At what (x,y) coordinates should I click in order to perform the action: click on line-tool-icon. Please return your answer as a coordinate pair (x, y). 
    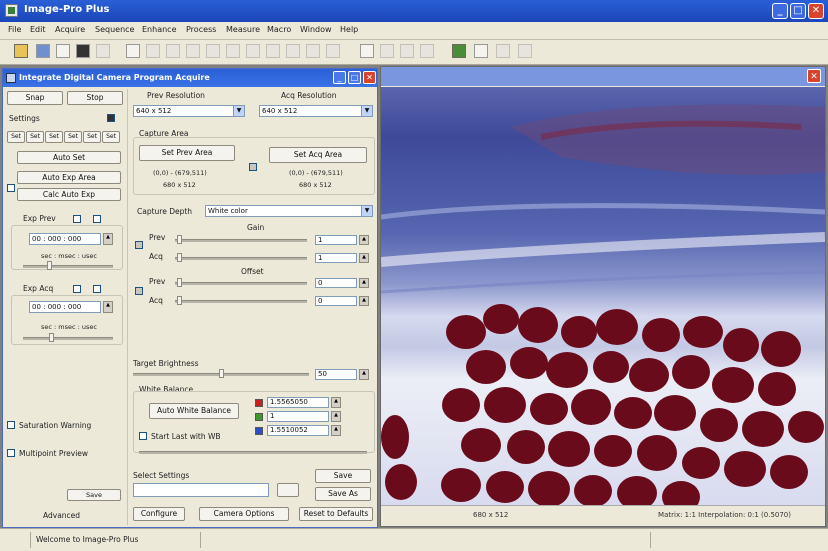
    Looking at the image, I should click on (253, 51).